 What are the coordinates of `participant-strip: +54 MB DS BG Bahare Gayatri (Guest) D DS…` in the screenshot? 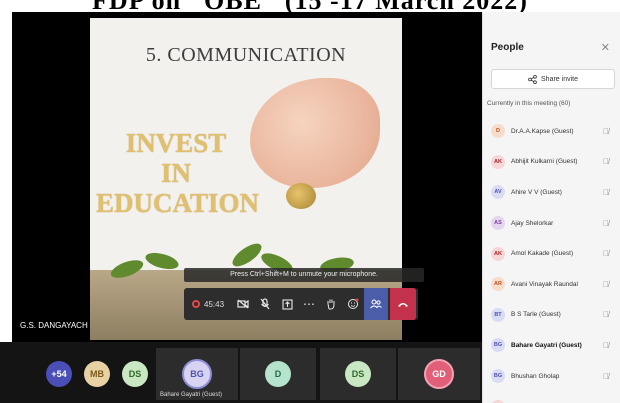 It's located at (241, 372).